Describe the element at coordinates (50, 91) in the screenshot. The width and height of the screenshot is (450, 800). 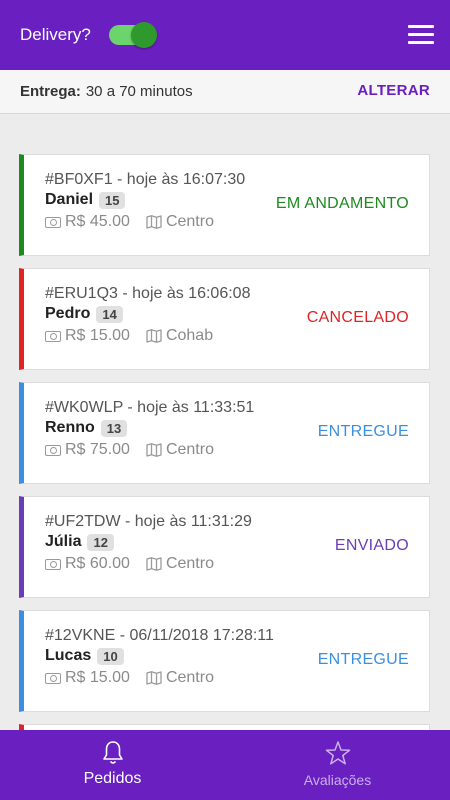
I see `delivery-time-label: Entrega:` at that location.